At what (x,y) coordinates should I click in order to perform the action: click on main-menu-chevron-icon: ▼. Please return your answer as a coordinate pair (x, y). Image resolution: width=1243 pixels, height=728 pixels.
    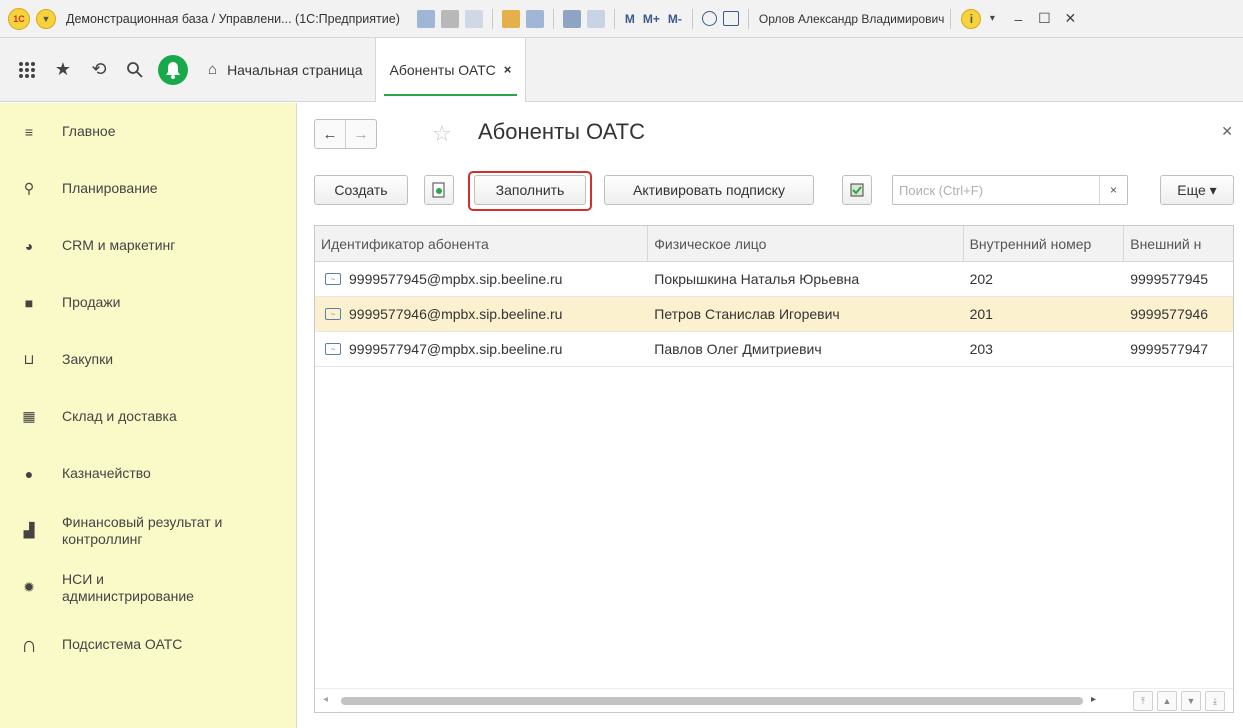
    Looking at the image, I should click on (46, 18).